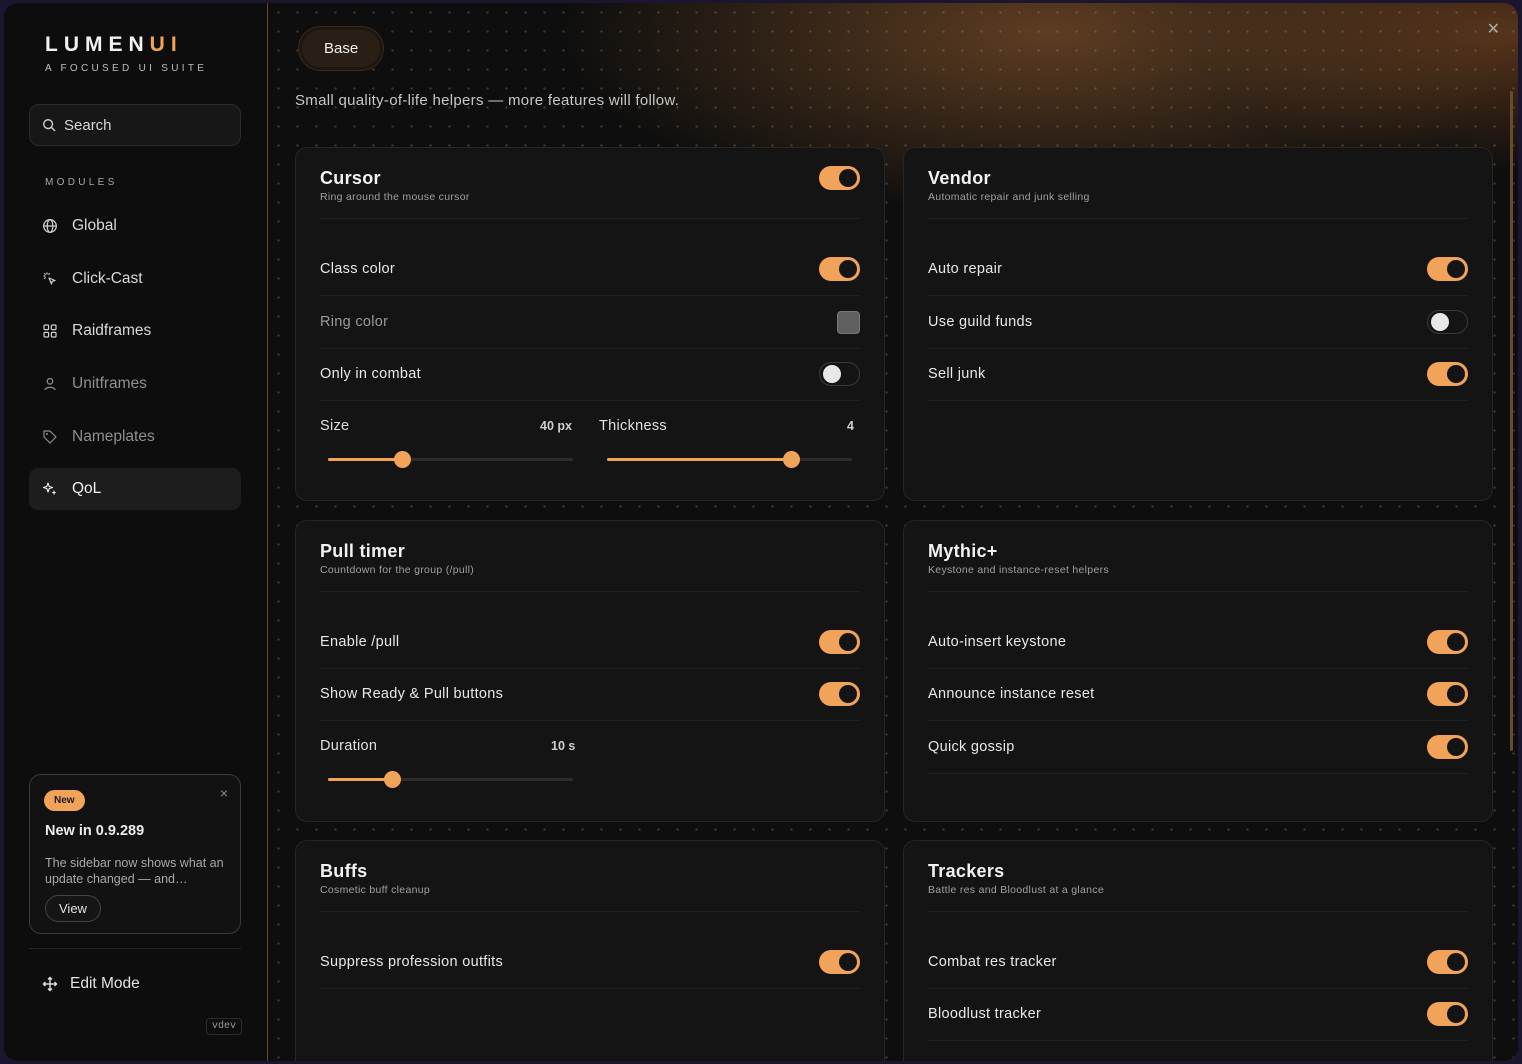  What do you see at coordinates (135, 125) in the screenshot?
I see `search-input: Search` at bounding box center [135, 125].